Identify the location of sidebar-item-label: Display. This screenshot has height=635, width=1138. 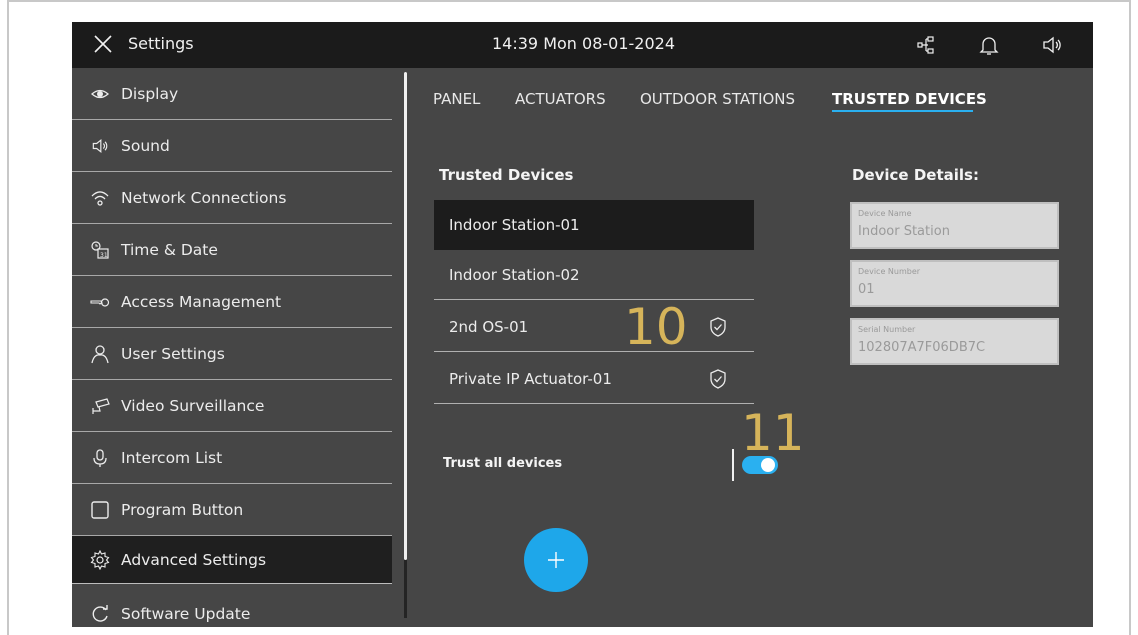
(150, 94).